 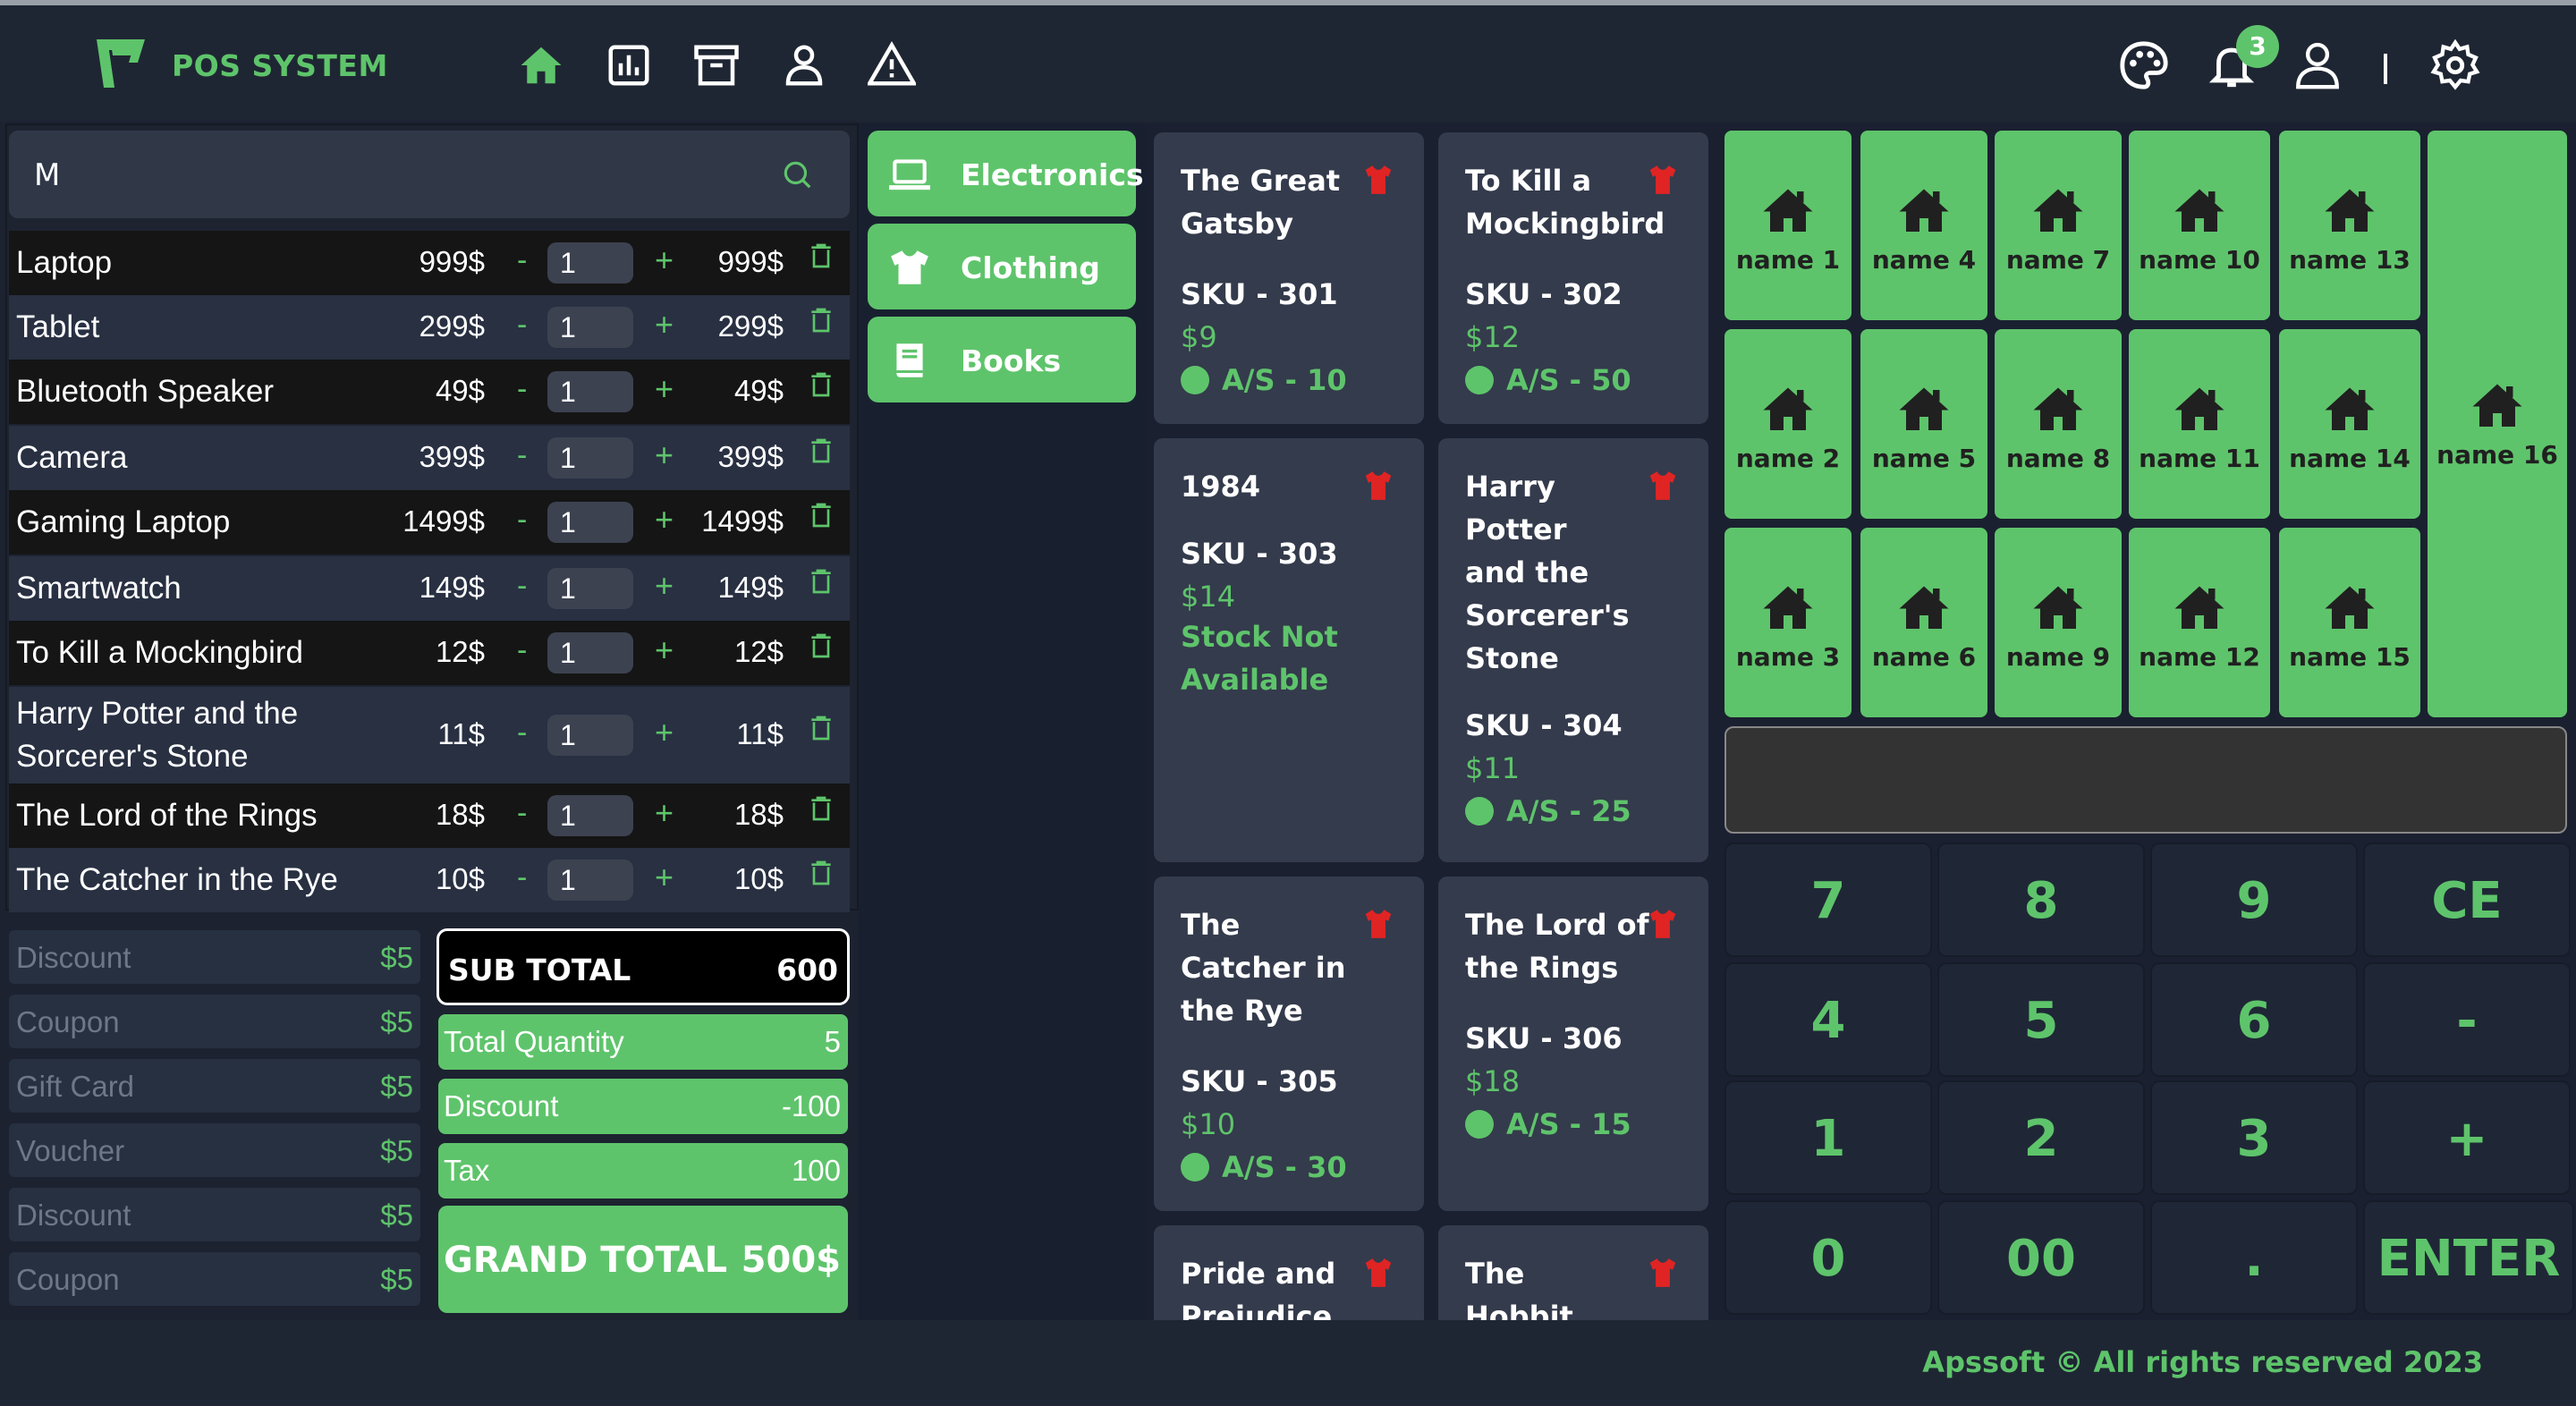 What do you see at coordinates (1828, 1020) in the screenshot?
I see `keypad-key: 4` at bounding box center [1828, 1020].